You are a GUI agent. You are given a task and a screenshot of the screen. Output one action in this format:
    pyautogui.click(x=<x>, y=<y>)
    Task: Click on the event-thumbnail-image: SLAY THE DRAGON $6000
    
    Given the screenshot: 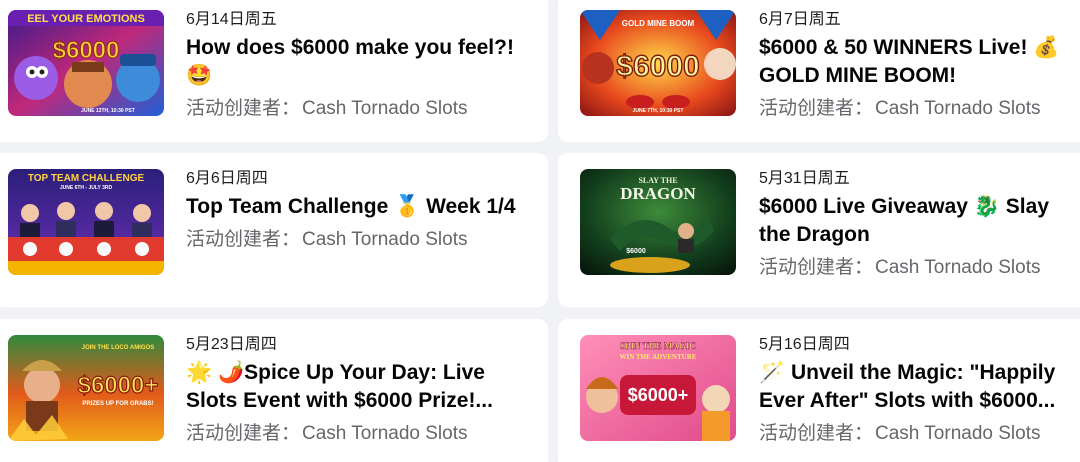 What is the action you would take?
    pyautogui.click(x=658, y=222)
    